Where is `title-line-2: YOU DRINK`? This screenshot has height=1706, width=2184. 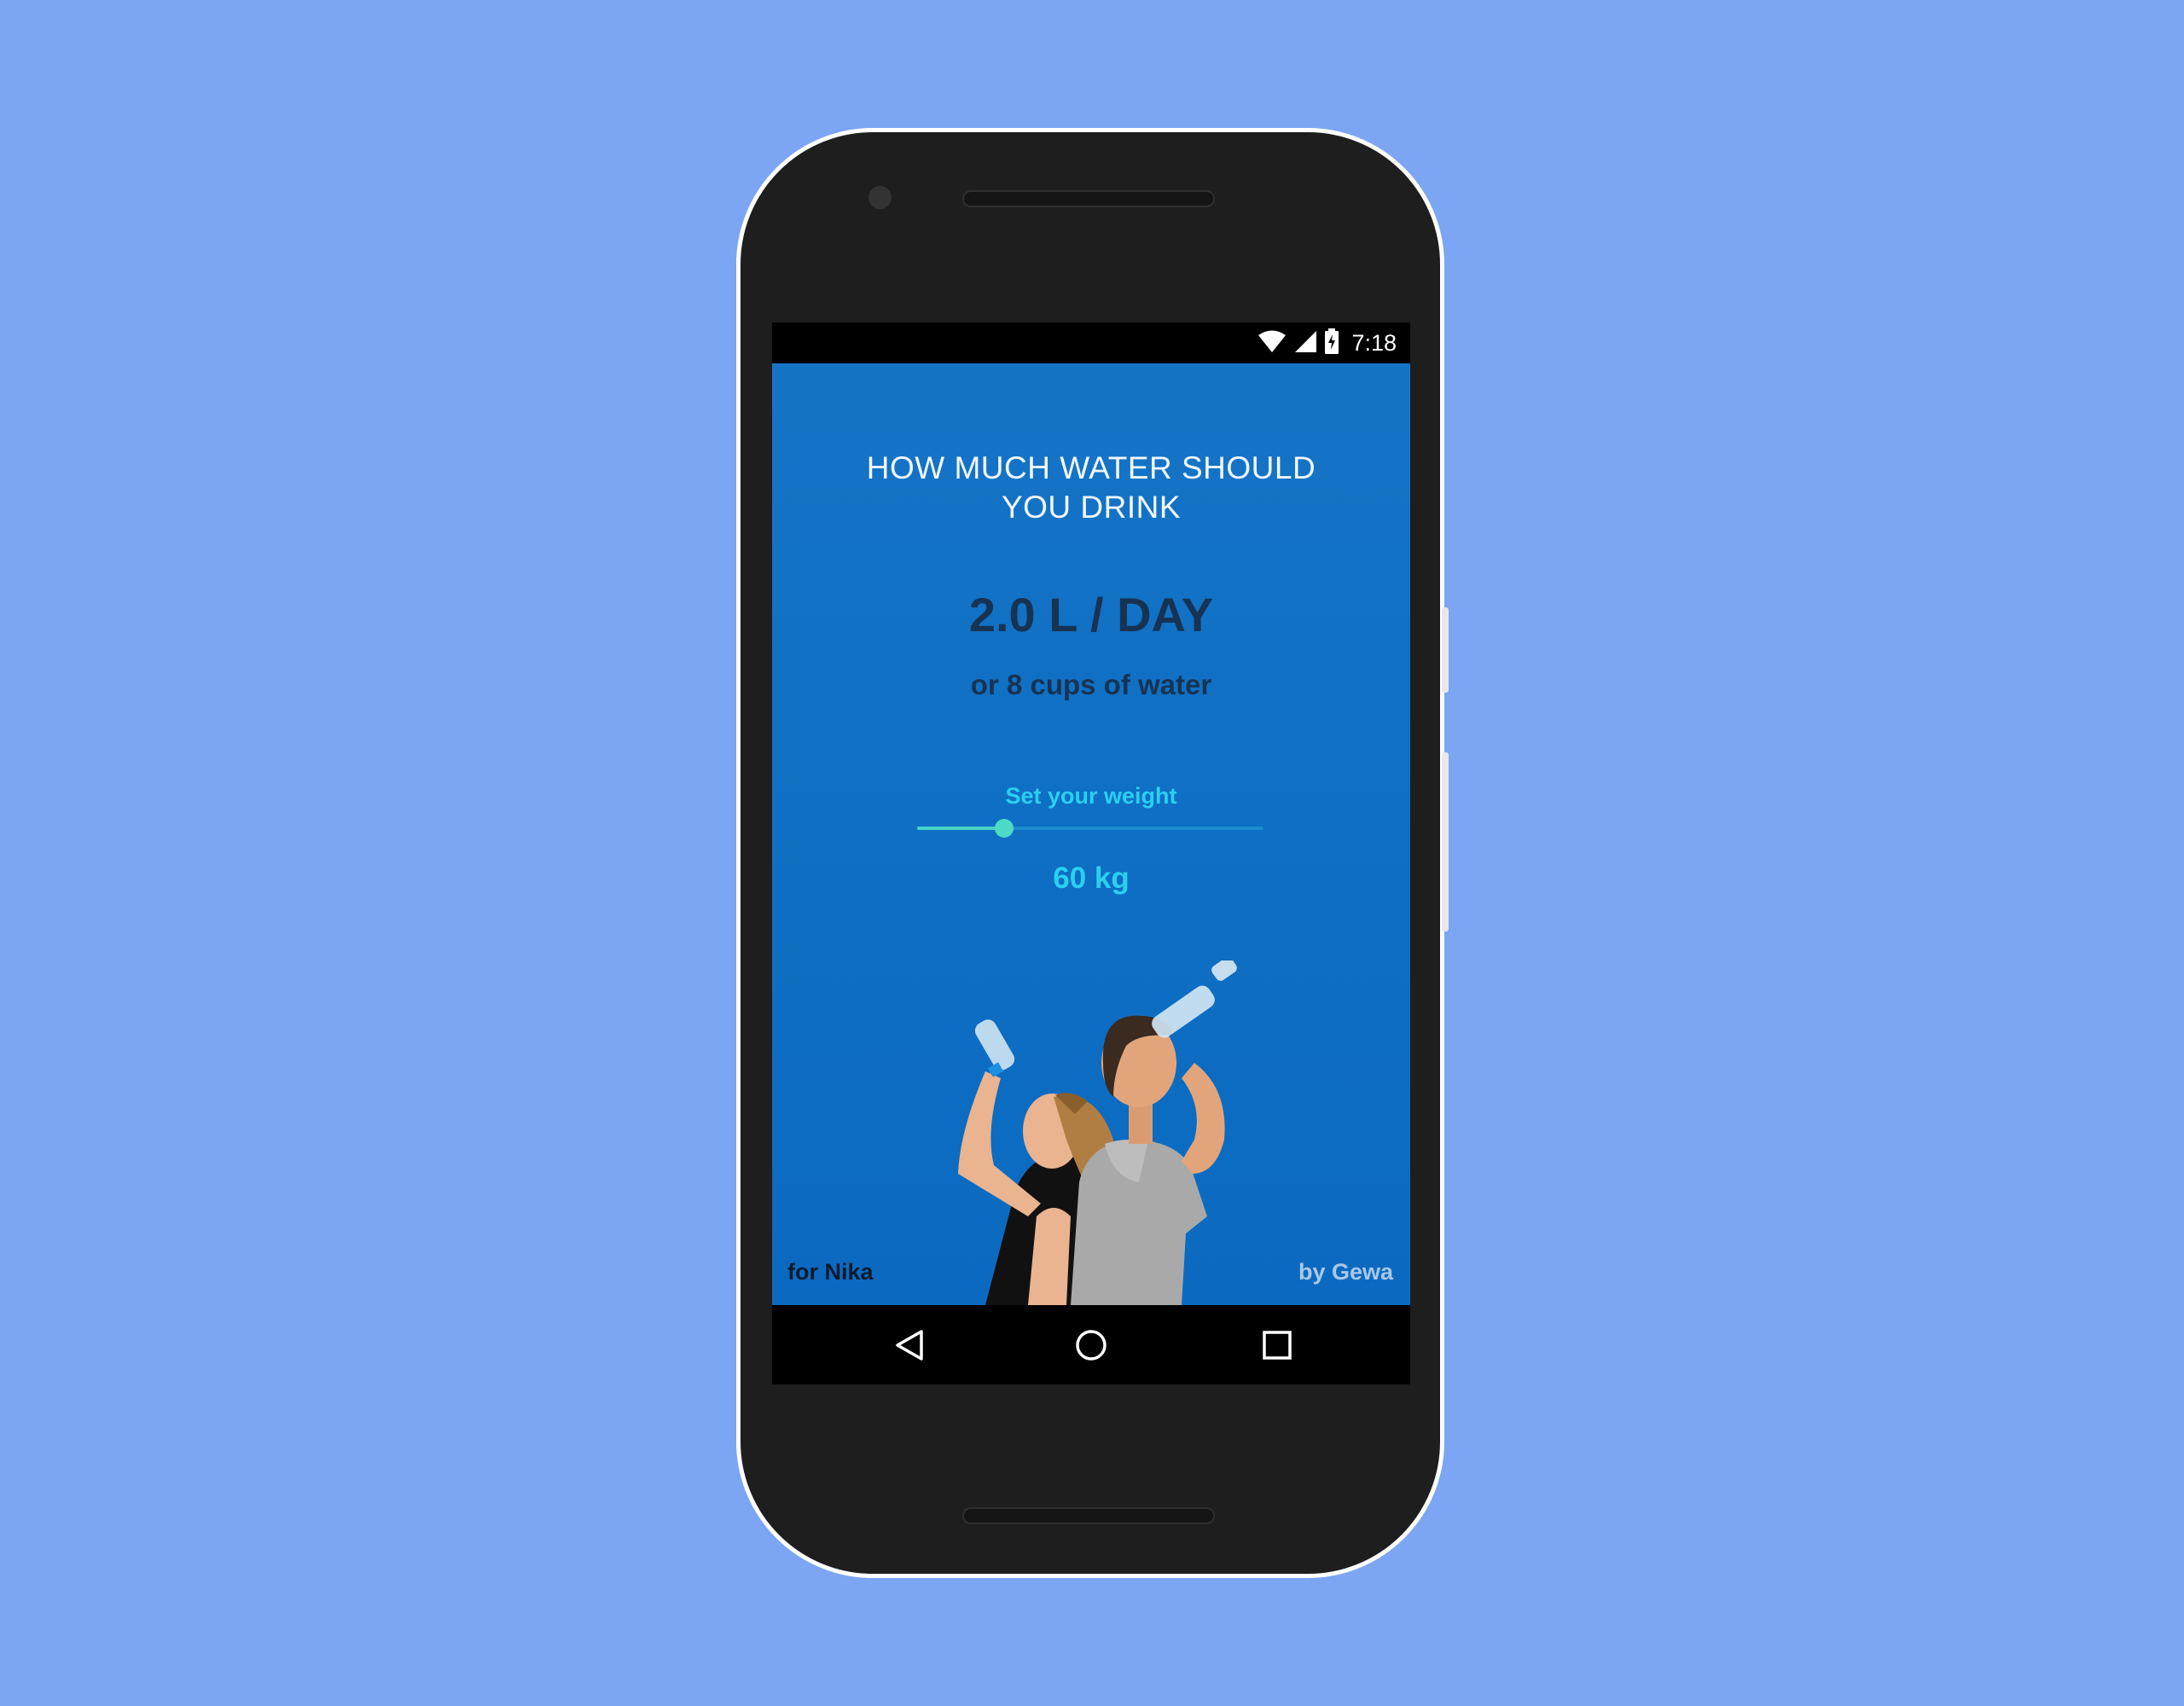
title-line-2: YOU DRINK is located at coordinates (1092, 507).